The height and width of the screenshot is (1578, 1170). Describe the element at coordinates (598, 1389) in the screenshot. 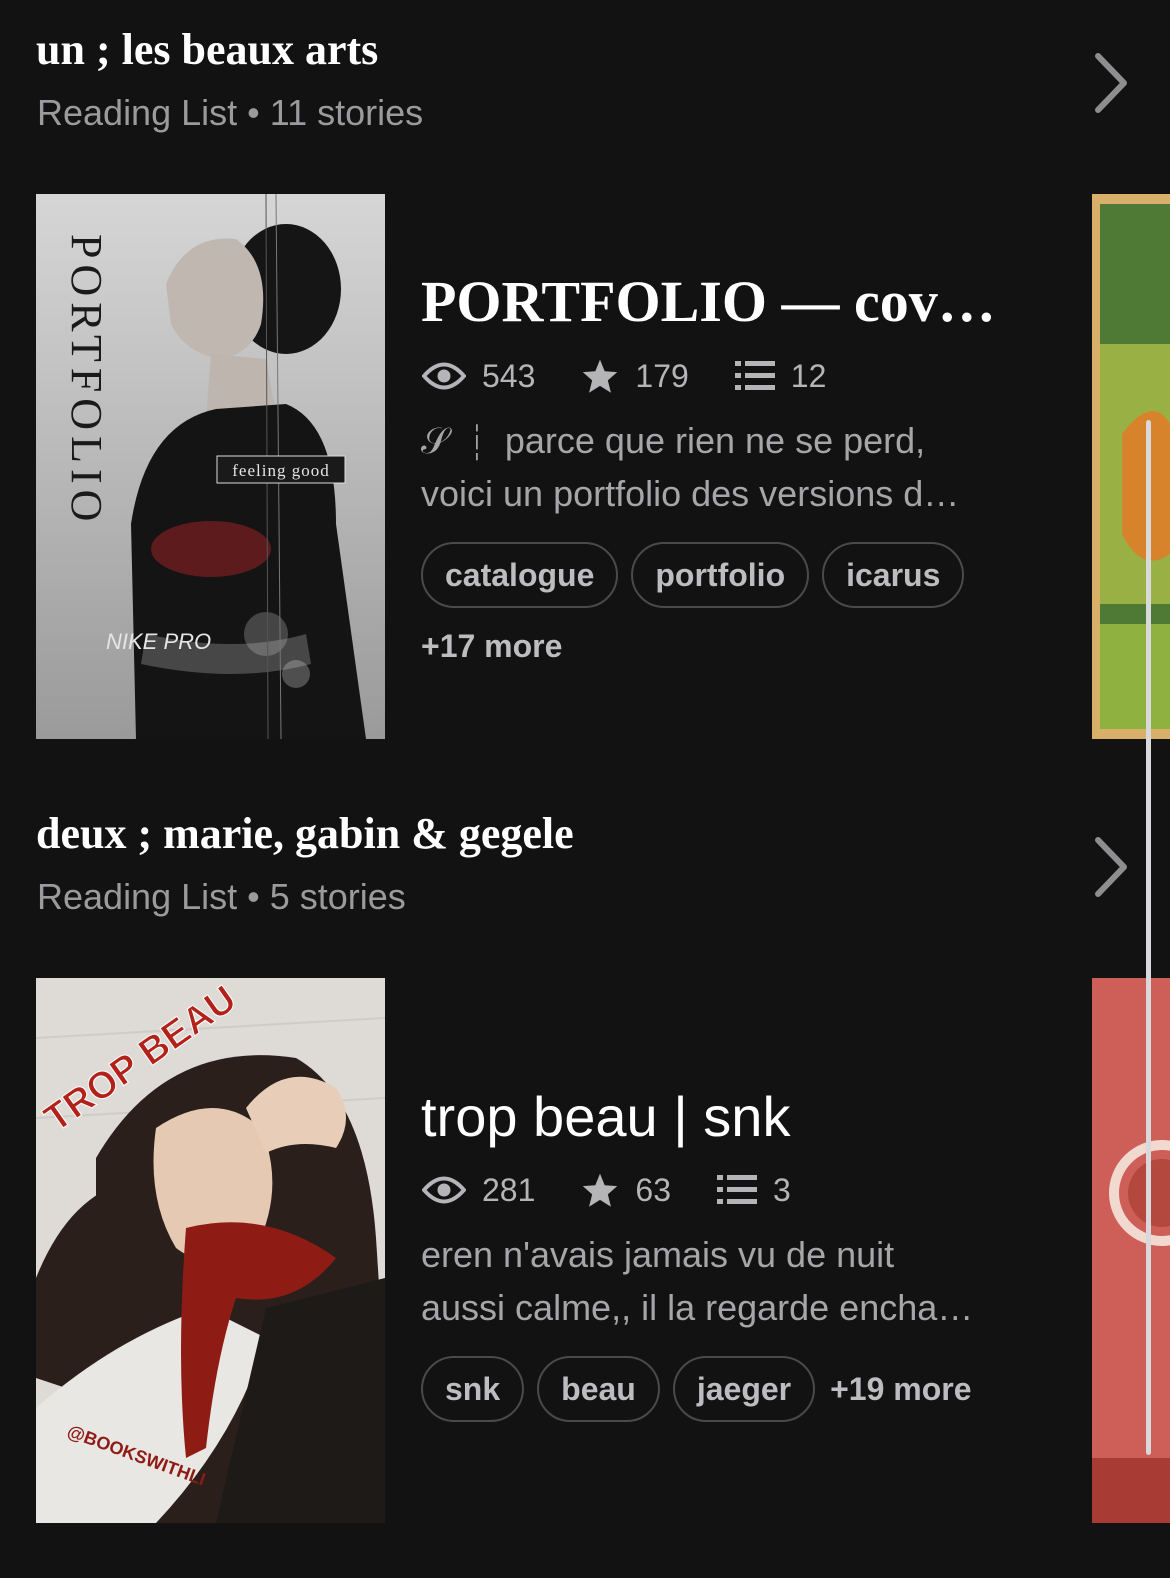

I see `tag-chip: beau` at that location.